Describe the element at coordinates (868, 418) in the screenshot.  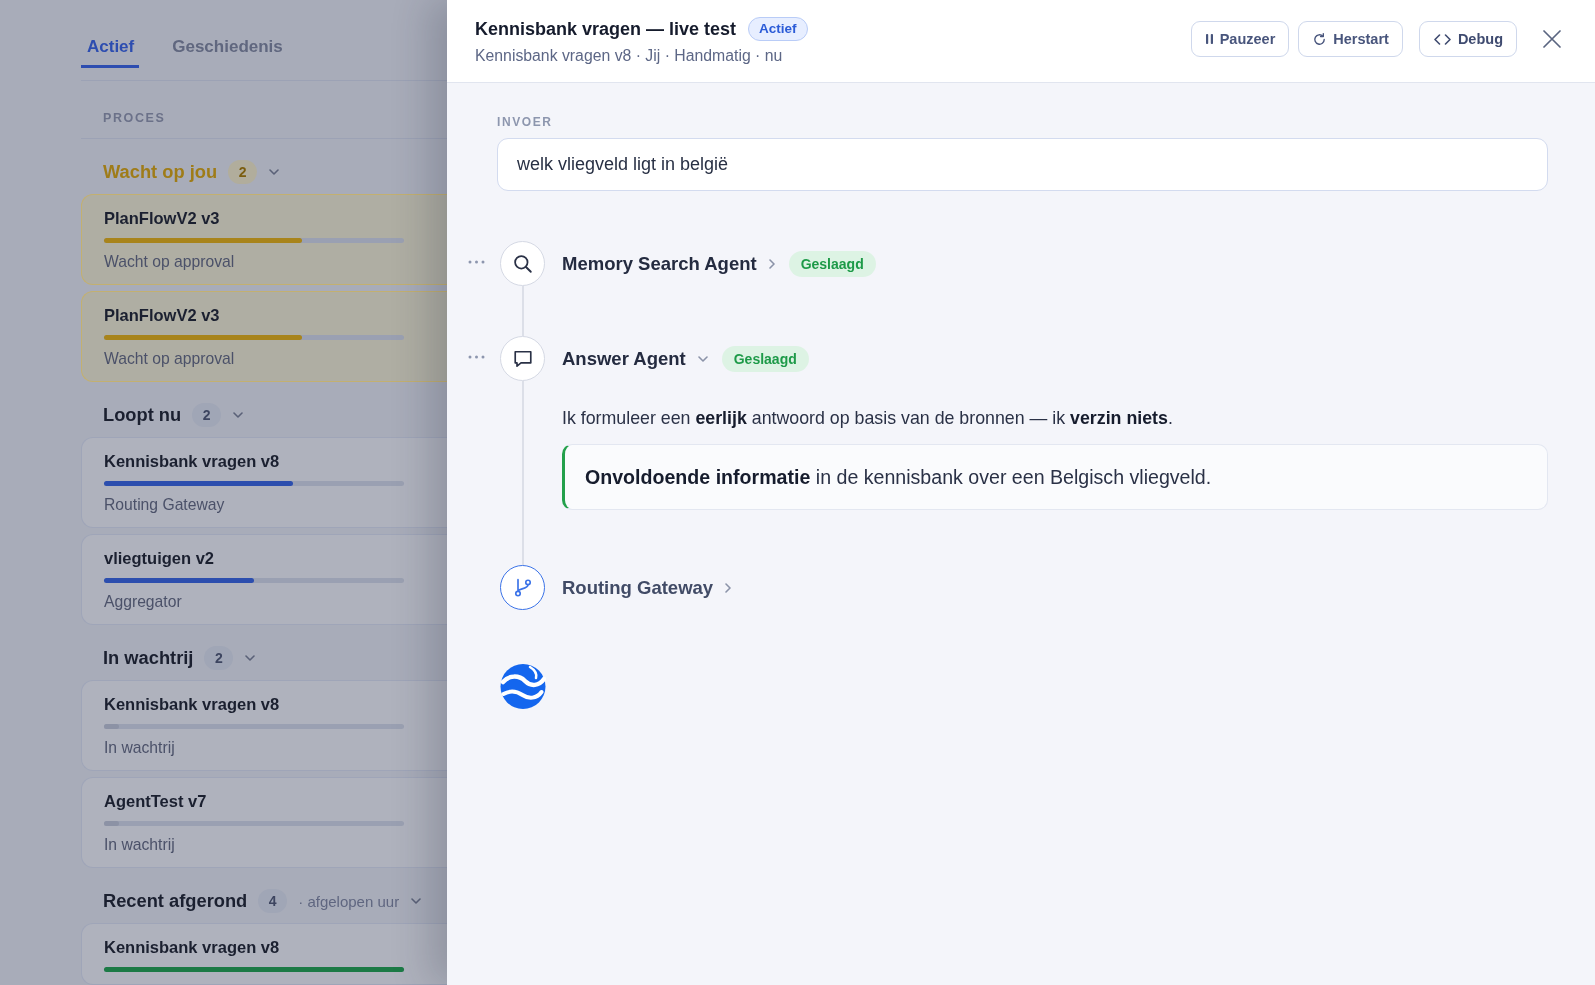
I see `step-description: Ik formuleer een eerlijk antwoord op basis van de bronnen — ik verzin niets.` at that location.